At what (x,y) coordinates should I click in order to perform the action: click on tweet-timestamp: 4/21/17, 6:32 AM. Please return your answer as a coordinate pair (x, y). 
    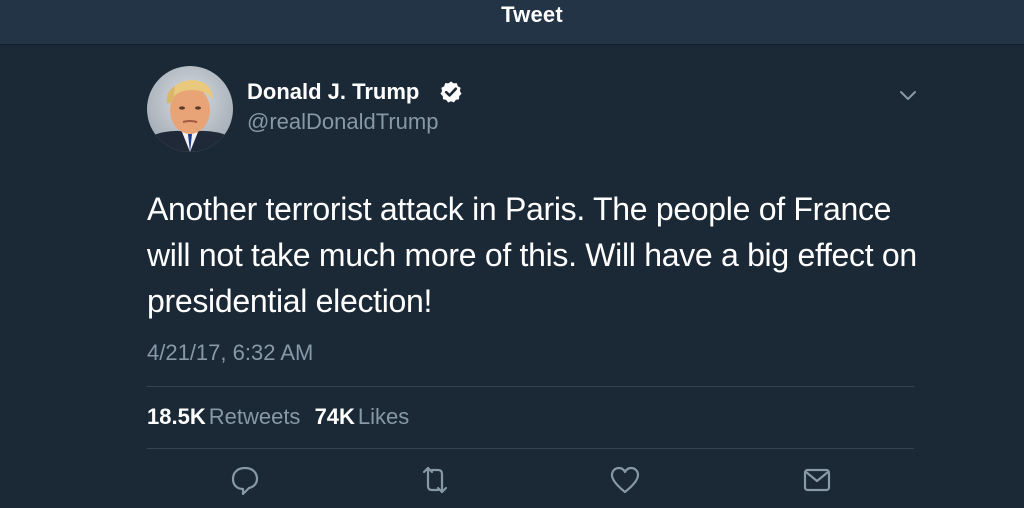
    Looking at the image, I should click on (230, 353).